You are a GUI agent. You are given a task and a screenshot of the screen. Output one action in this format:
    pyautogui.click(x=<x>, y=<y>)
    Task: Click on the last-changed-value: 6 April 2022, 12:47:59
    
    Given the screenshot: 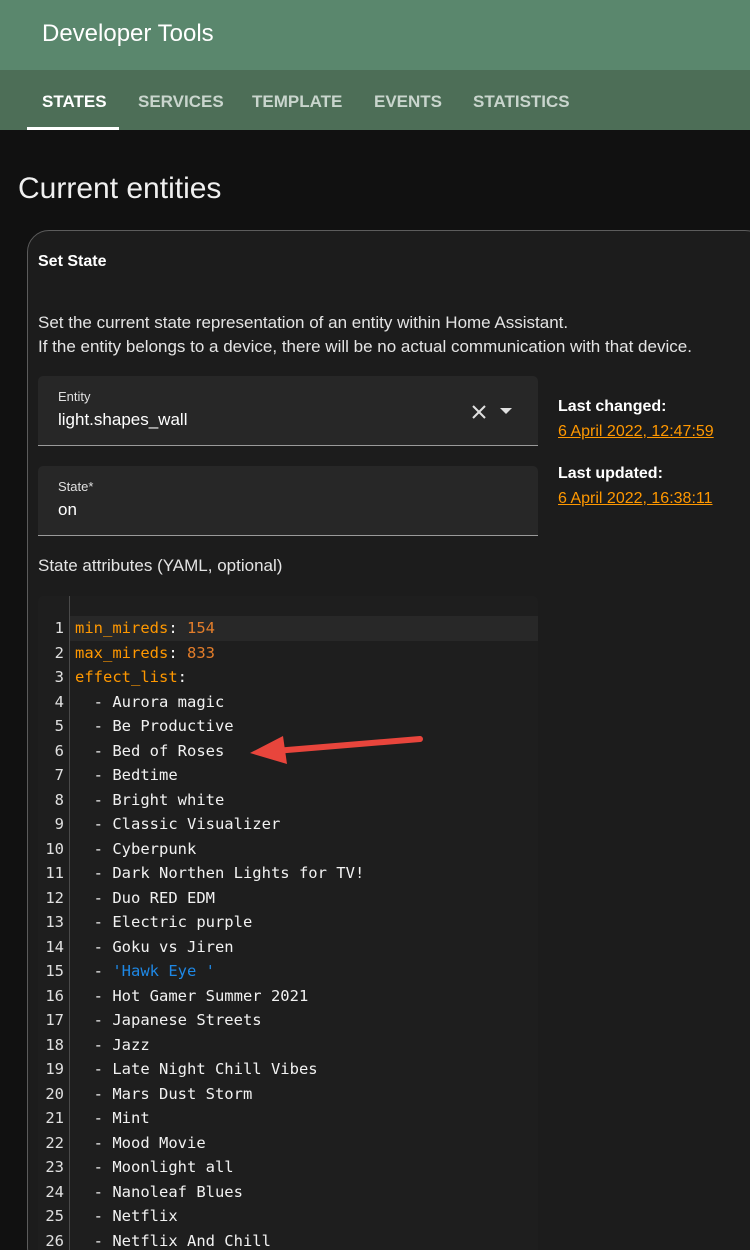 What is the action you would take?
    pyautogui.click(x=636, y=432)
    